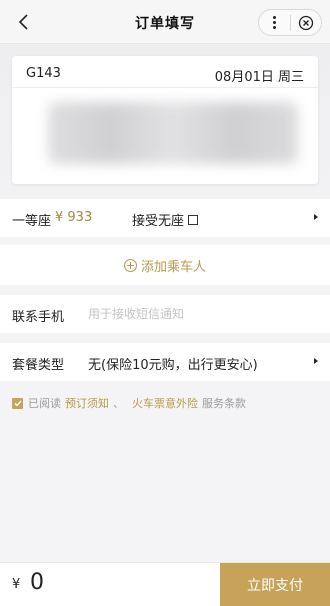 This screenshot has height=606, width=330. I want to click on seat-row: 一等座 ¥ 933 接受无座, so click(165, 218).